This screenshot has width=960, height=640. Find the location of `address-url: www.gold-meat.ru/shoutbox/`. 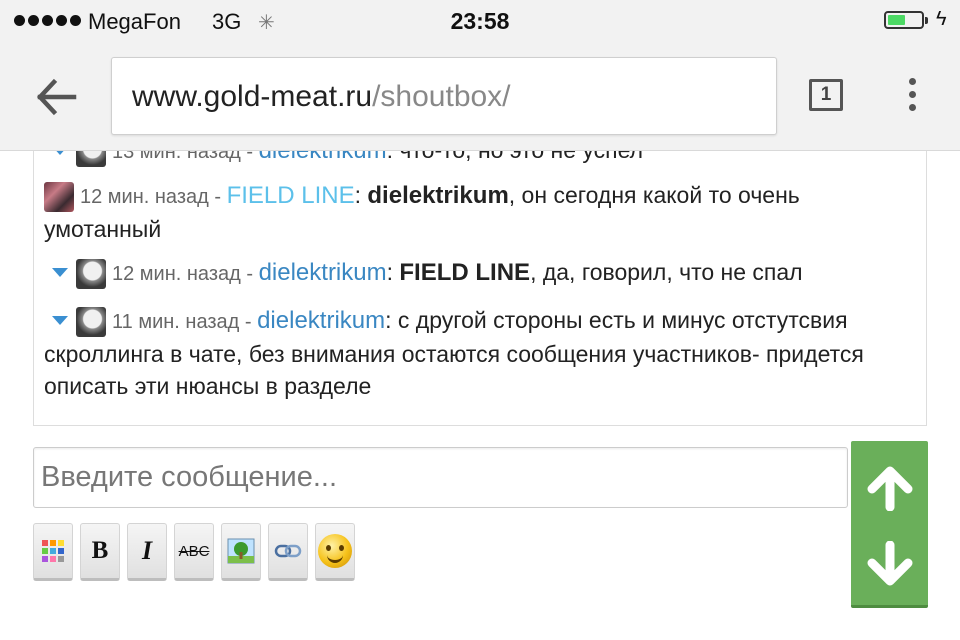

address-url: www.gold-meat.ru/shoutbox/ is located at coordinates (321, 97).